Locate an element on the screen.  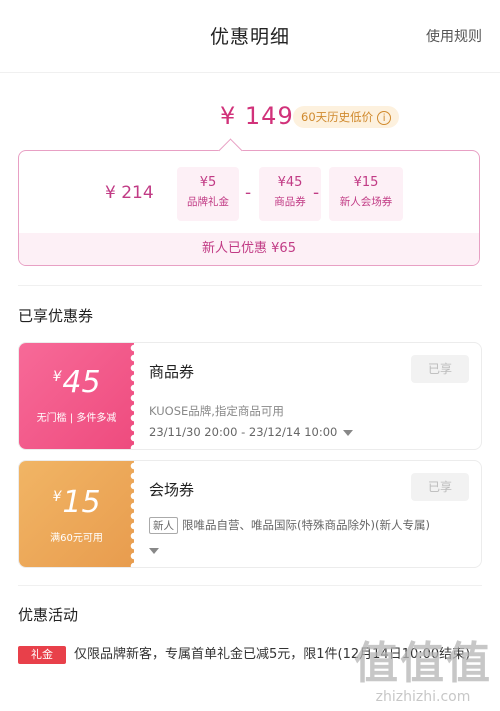
total-saved-summary: 新人已优惠 ¥65 is located at coordinates (249, 249).